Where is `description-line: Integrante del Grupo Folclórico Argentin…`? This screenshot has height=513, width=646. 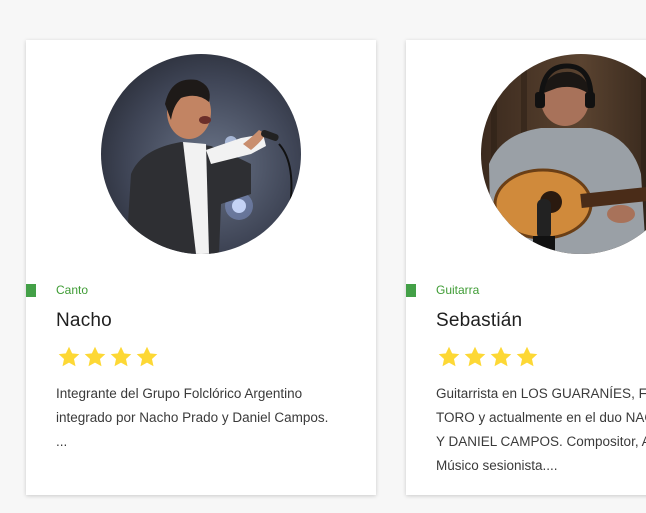
description-line: Integrante del Grupo Folclórico Argentin… is located at coordinates (179, 393).